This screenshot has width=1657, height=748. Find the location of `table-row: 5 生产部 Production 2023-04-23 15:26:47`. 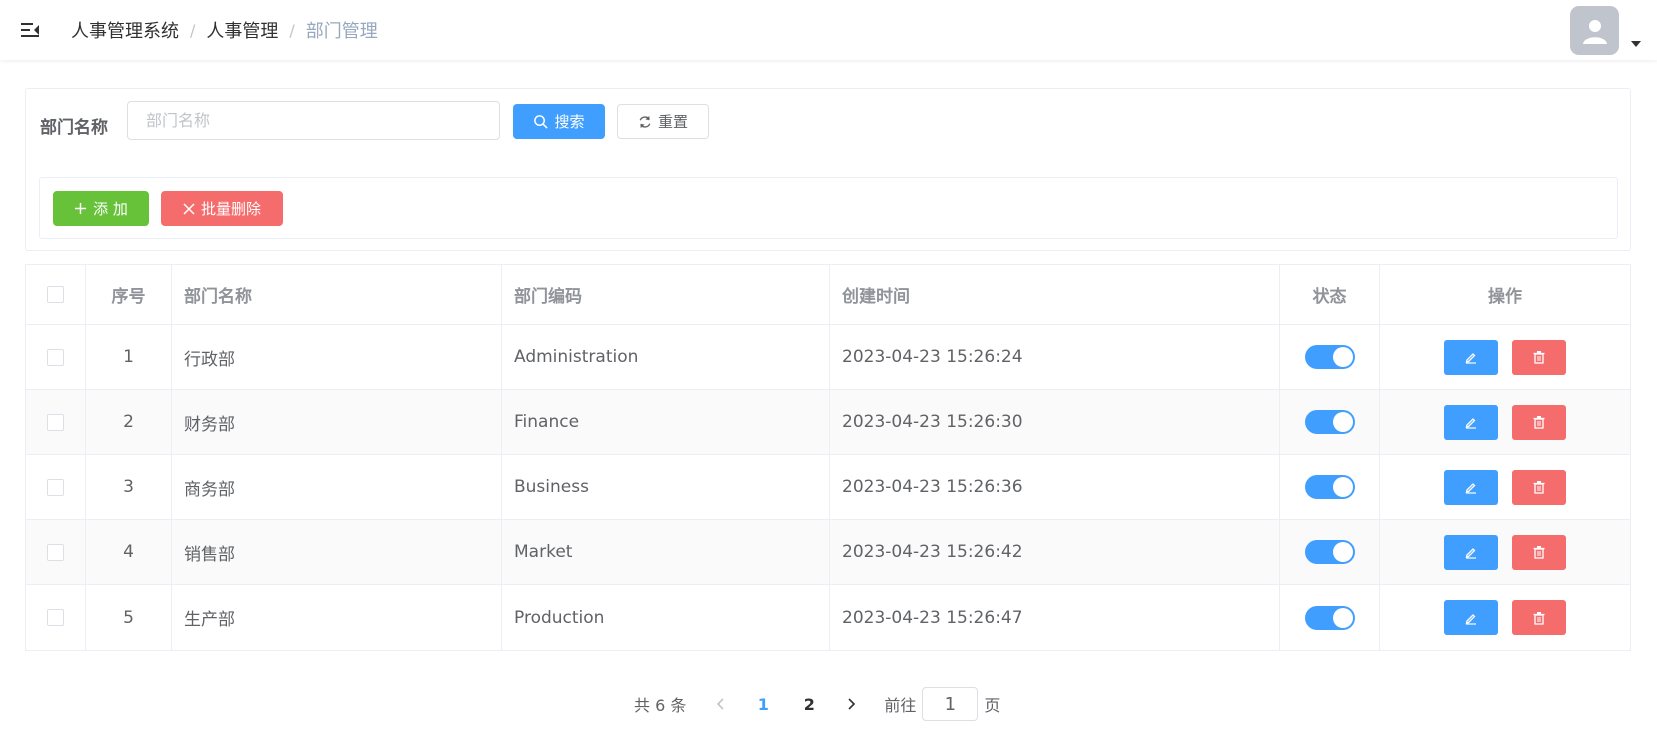

table-row: 5 生产部 Production 2023-04-23 15:26:47 is located at coordinates (828, 617).